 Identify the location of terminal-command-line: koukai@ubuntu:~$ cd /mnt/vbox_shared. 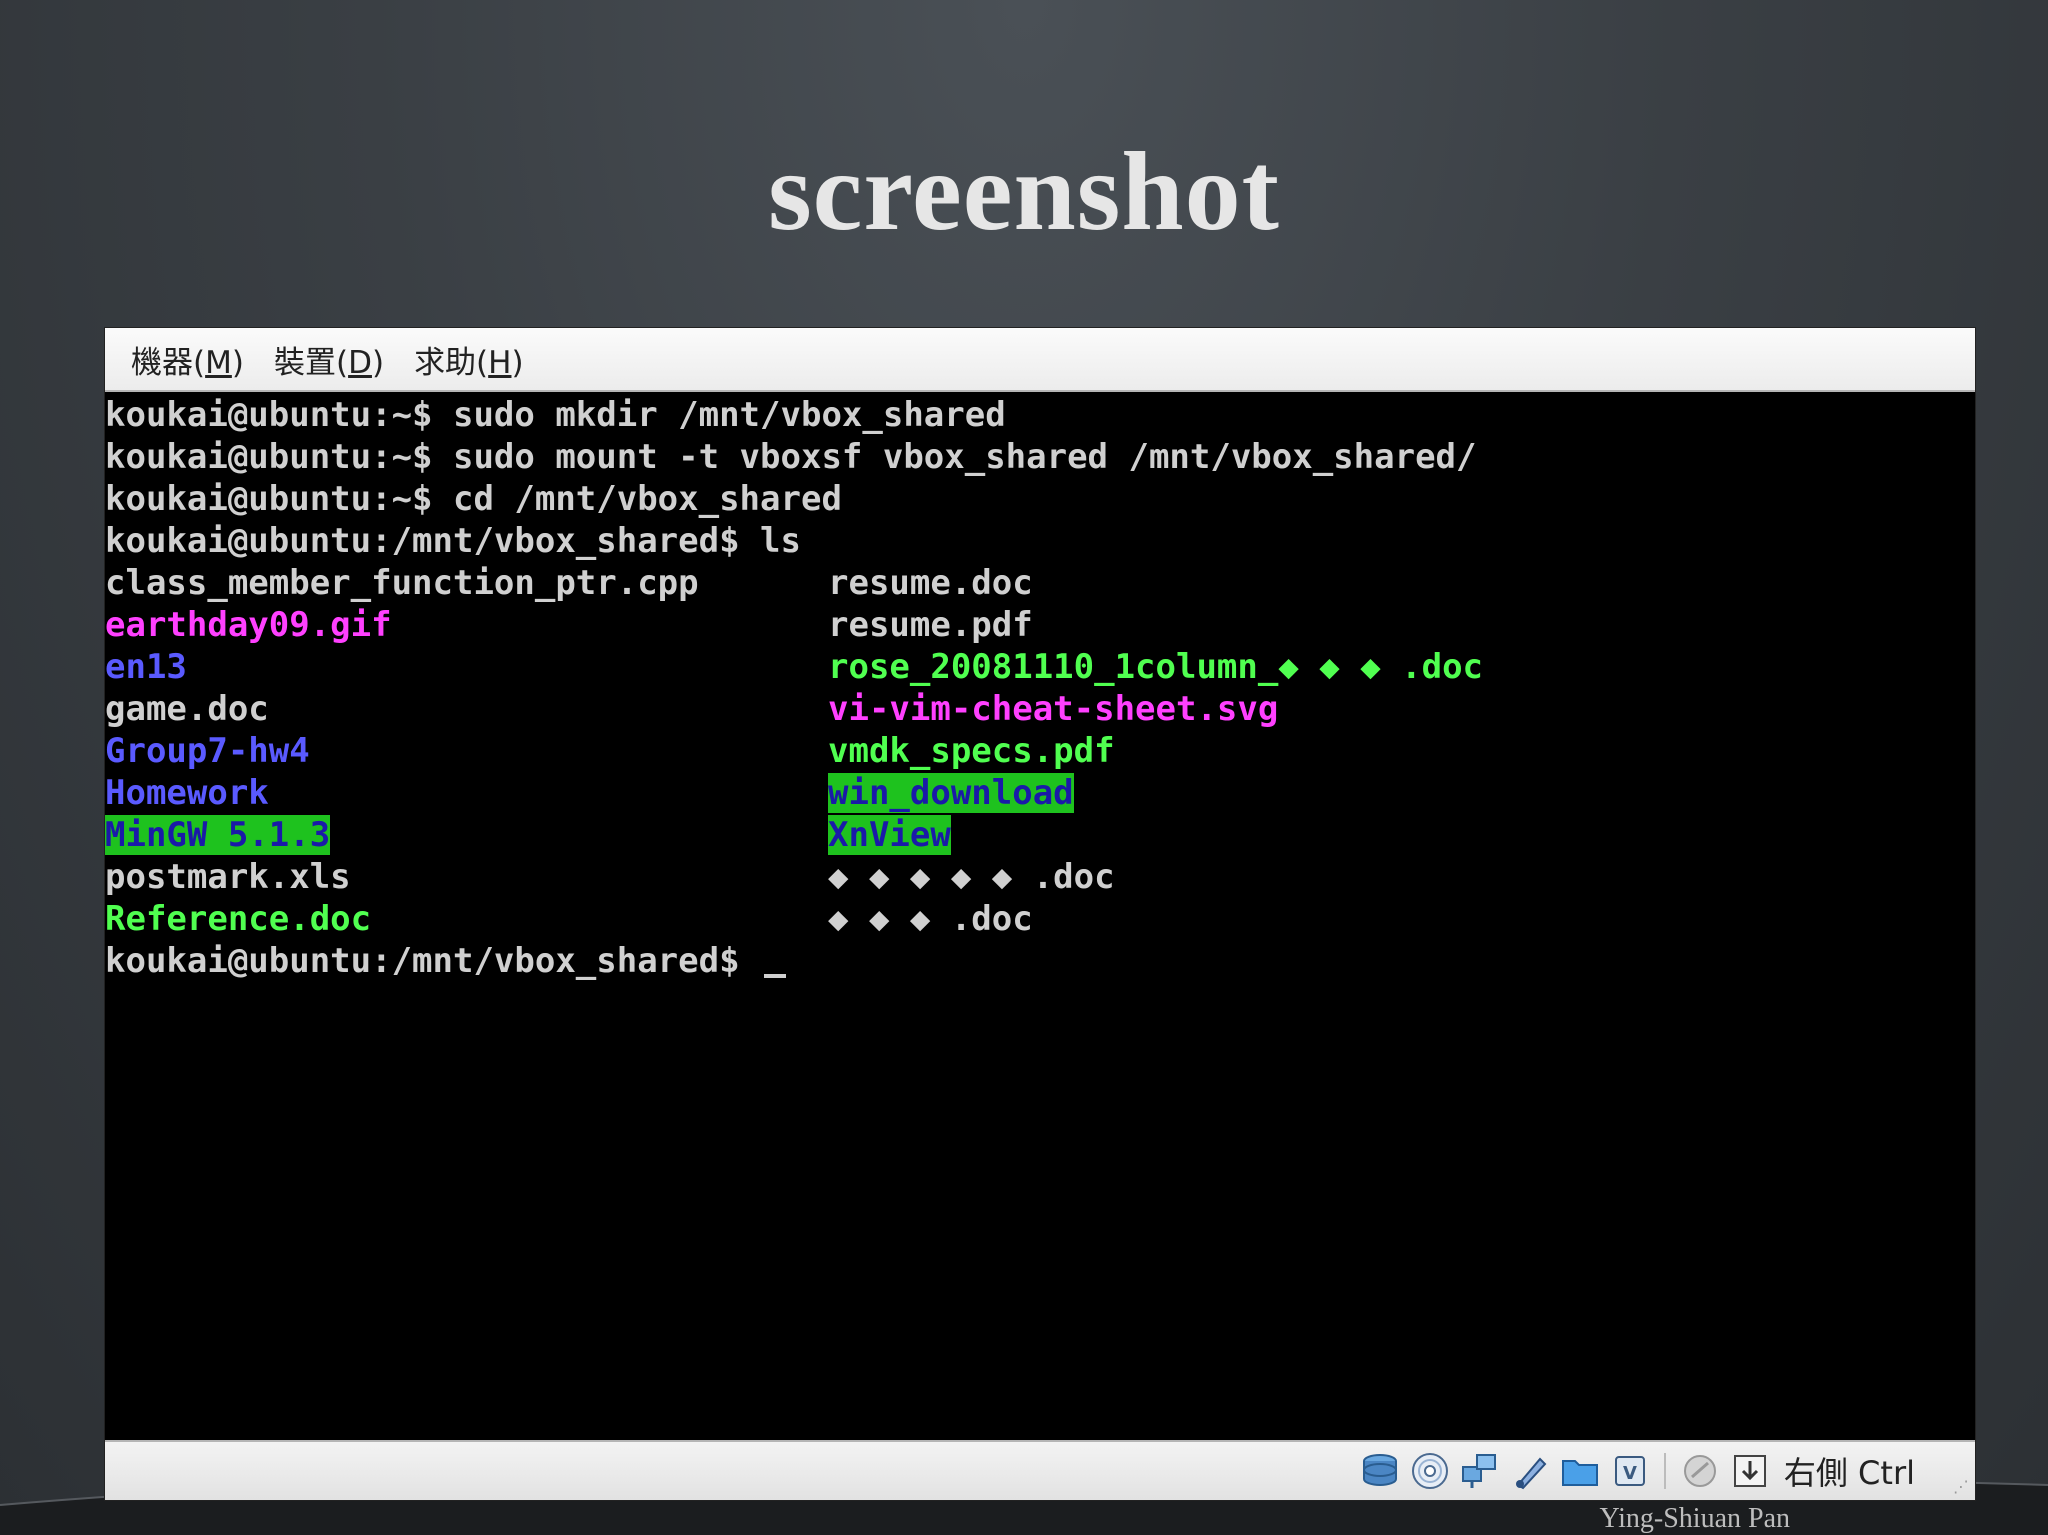
(473, 499).